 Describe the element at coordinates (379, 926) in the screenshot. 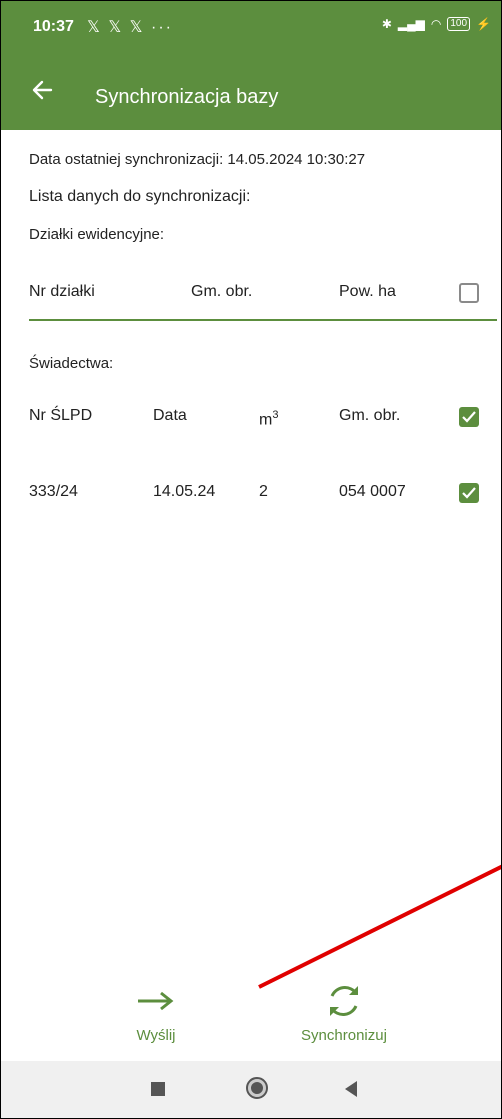

I see `annotation-arrow` at that location.